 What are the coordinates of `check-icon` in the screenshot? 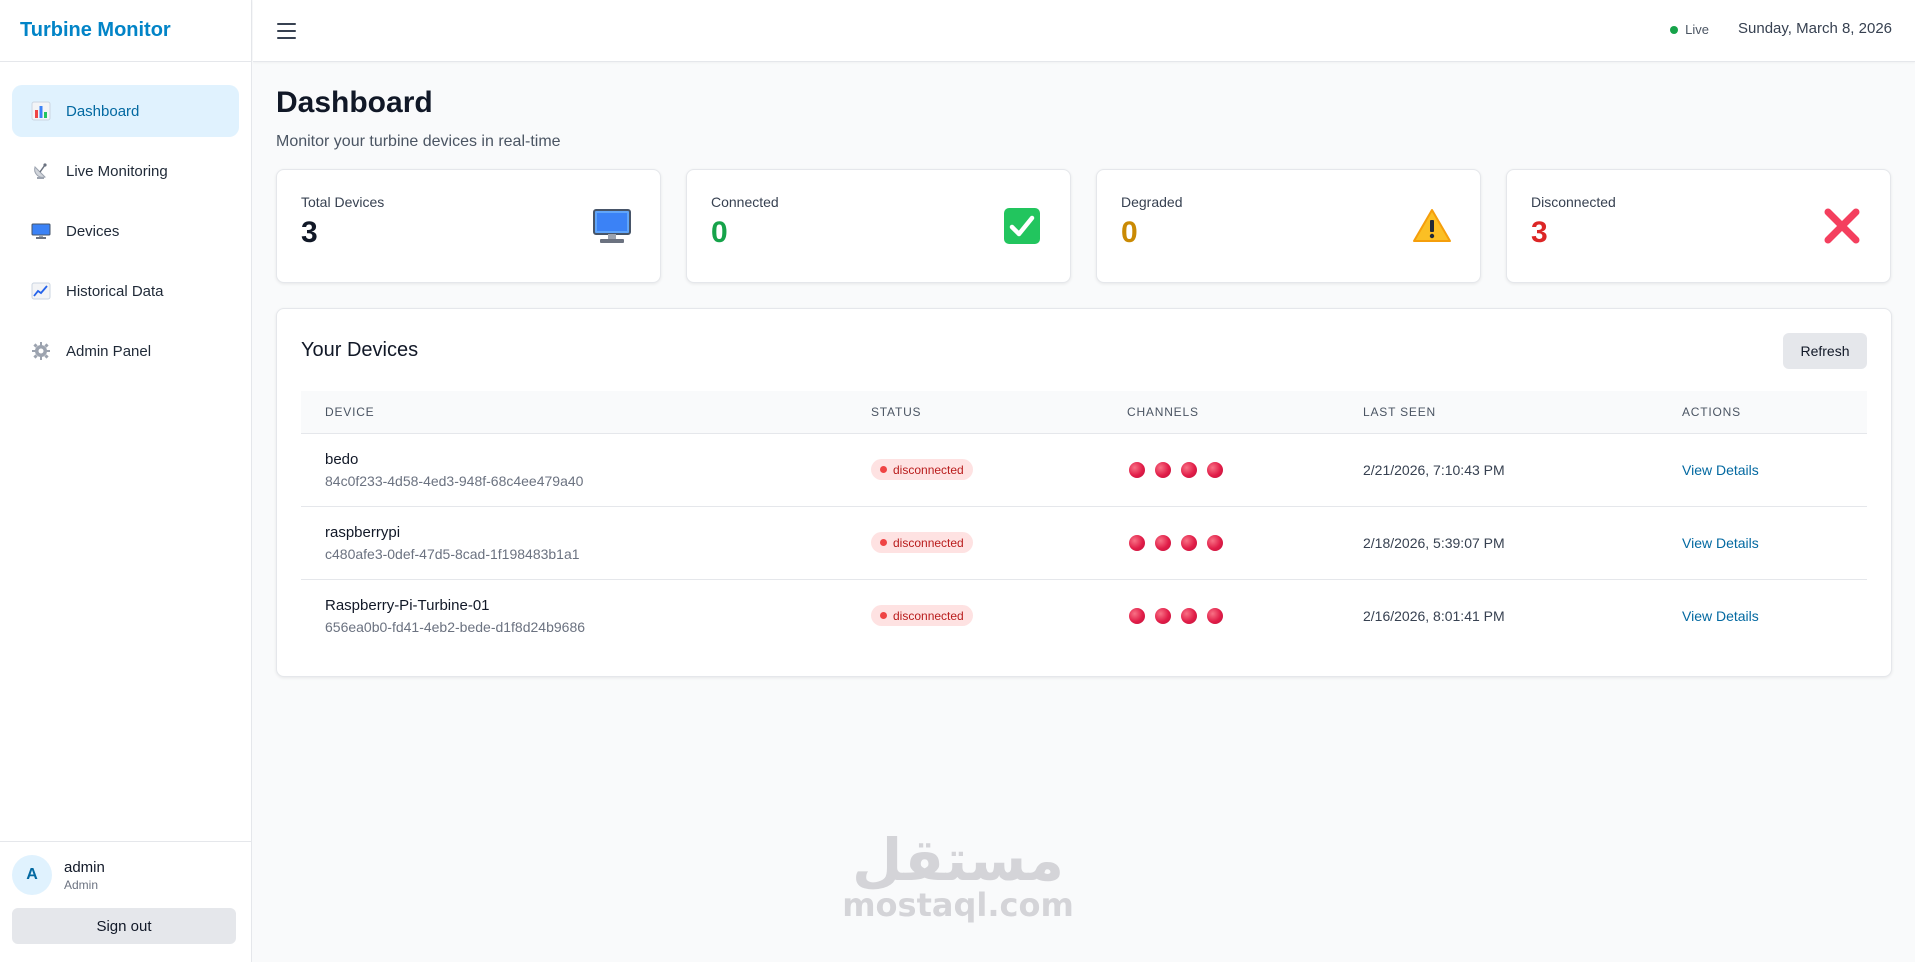 It's located at (1022, 226).